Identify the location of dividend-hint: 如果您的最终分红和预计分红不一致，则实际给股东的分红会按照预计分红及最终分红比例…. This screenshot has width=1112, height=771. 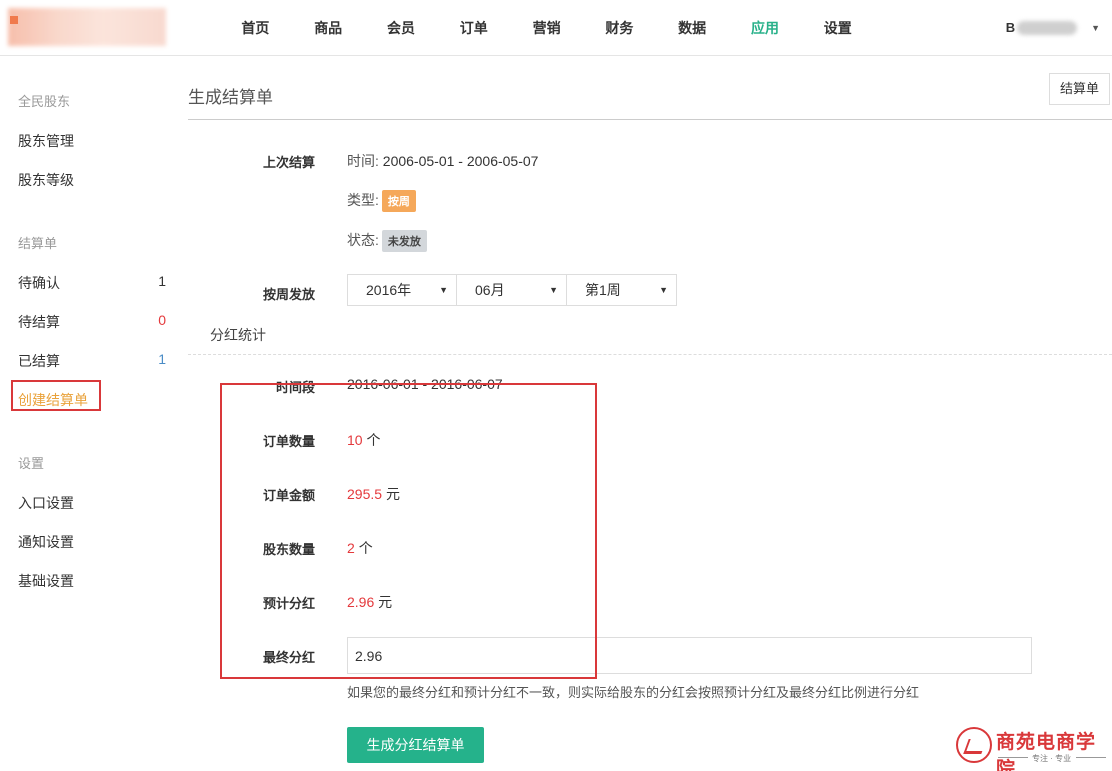
(633, 692).